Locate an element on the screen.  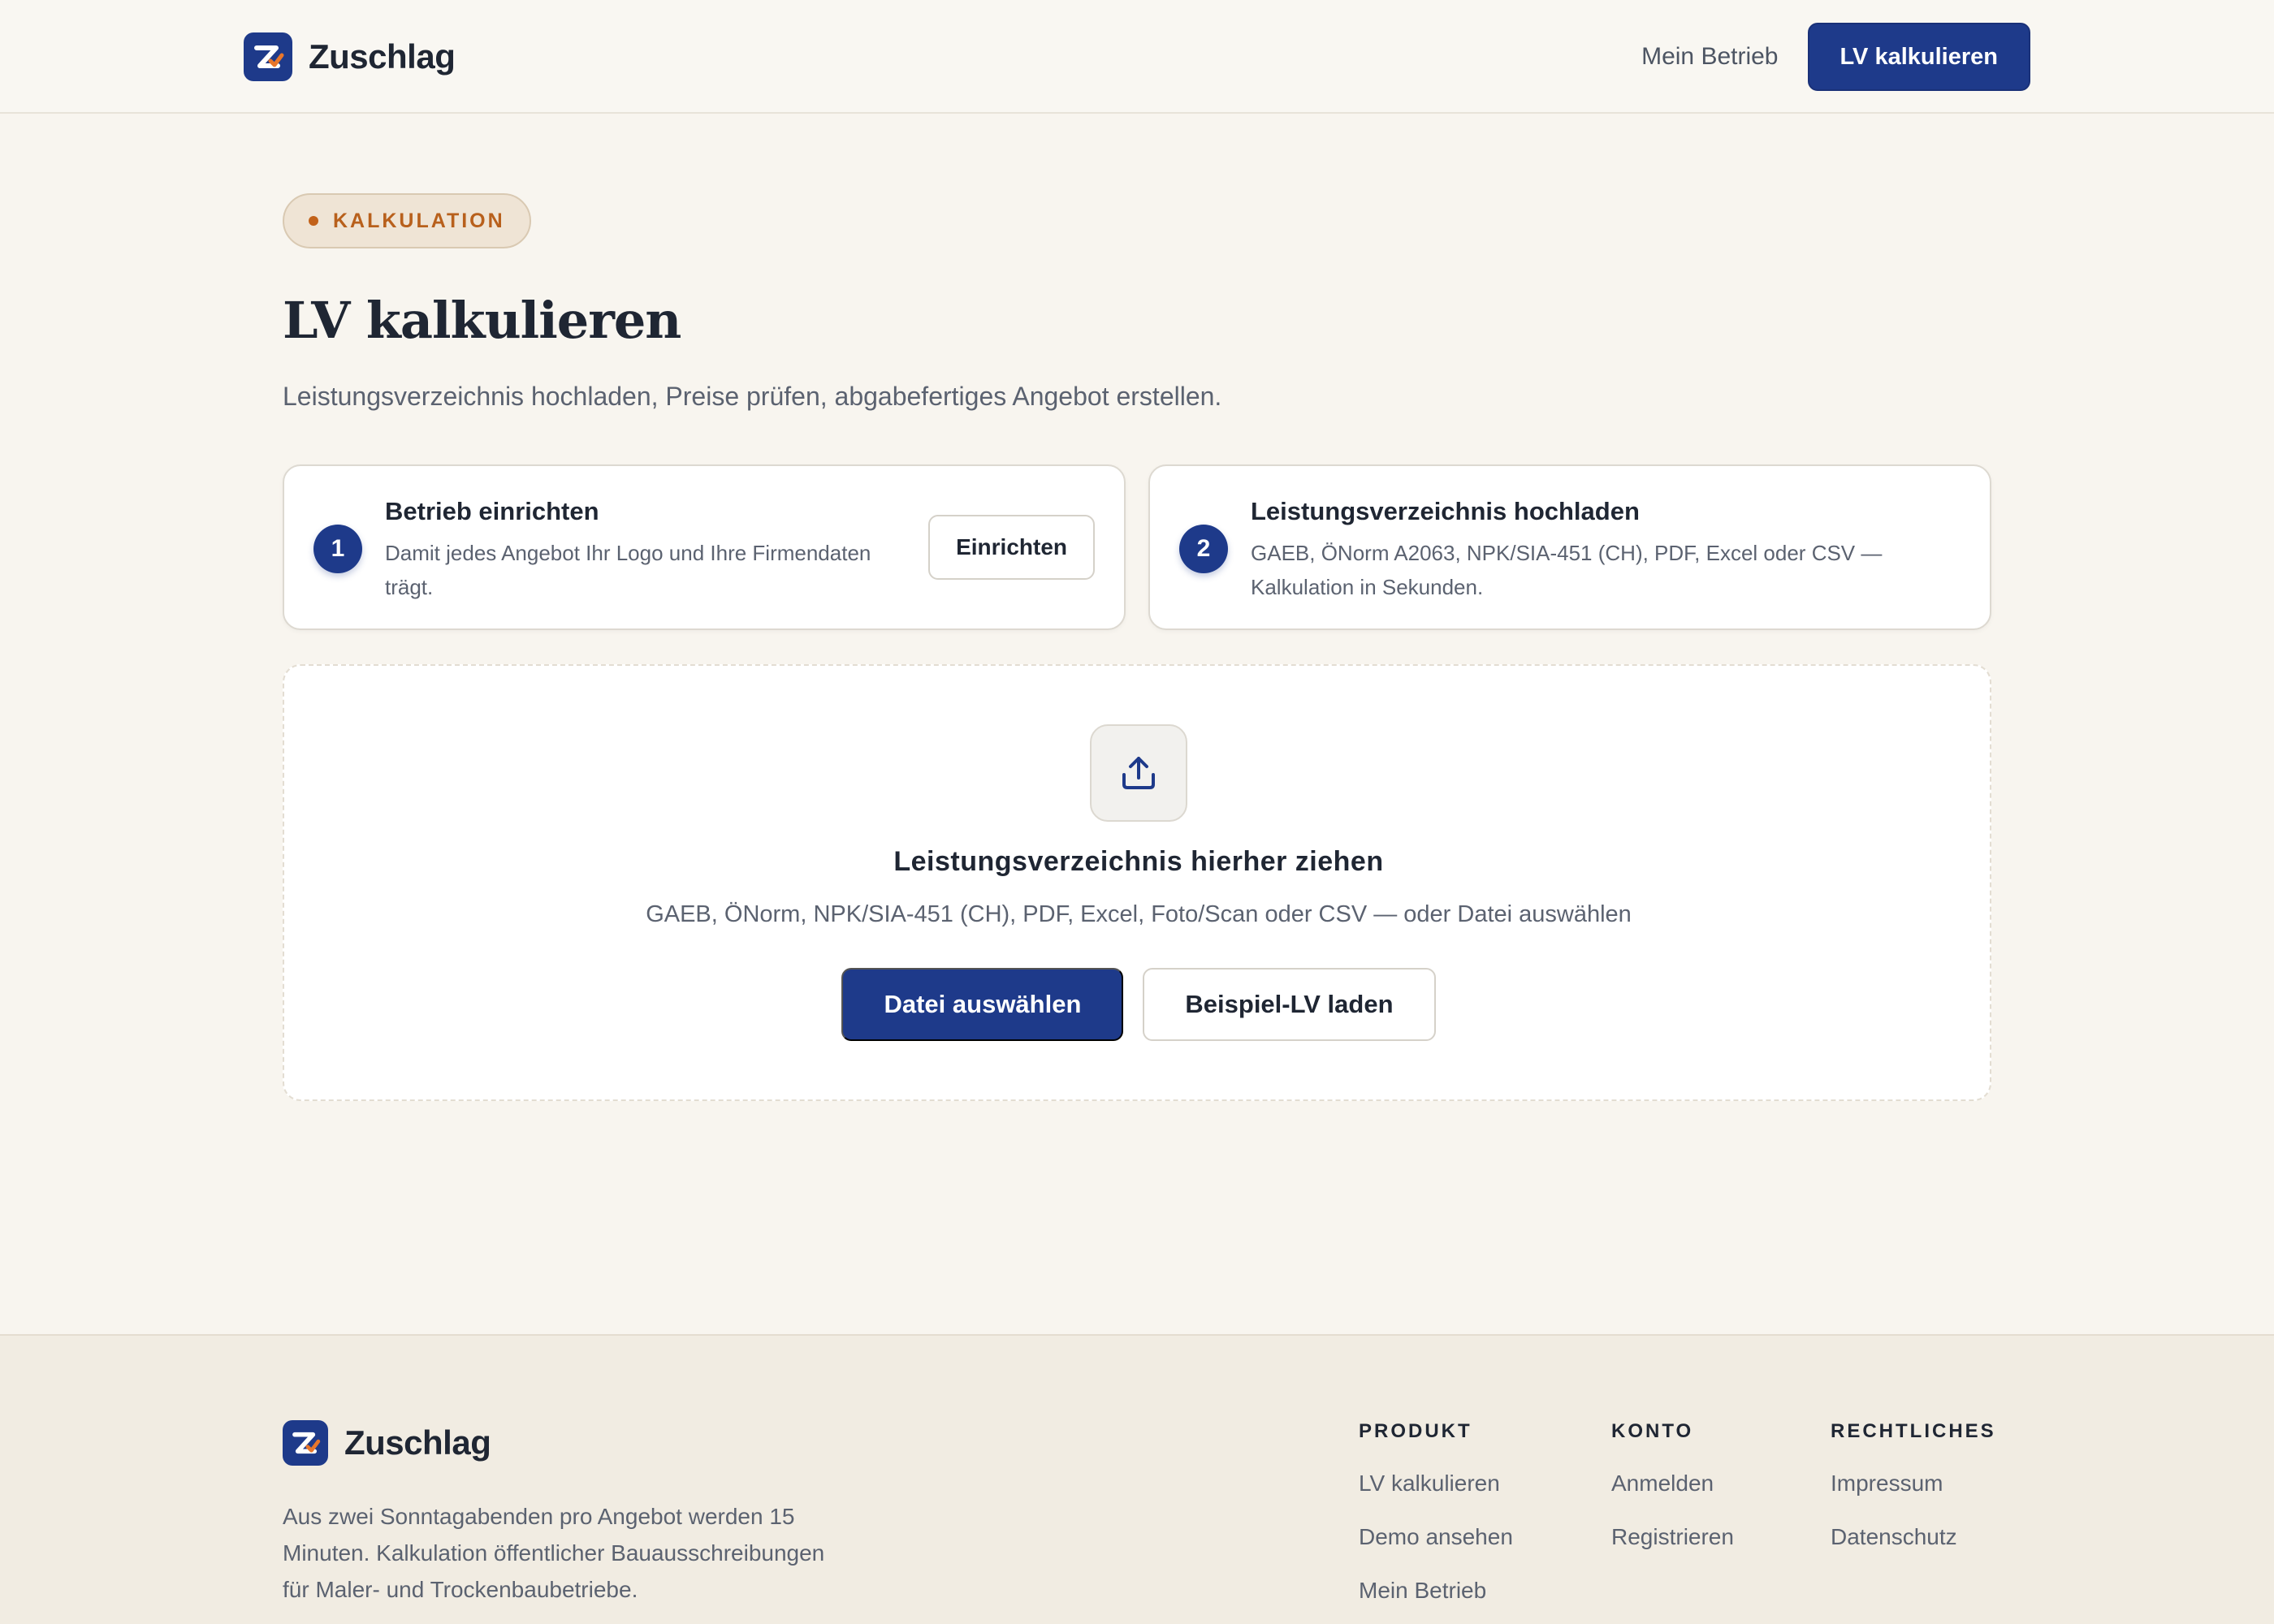
footer-link-anmelden: Anmelden is located at coordinates (1672, 1485).